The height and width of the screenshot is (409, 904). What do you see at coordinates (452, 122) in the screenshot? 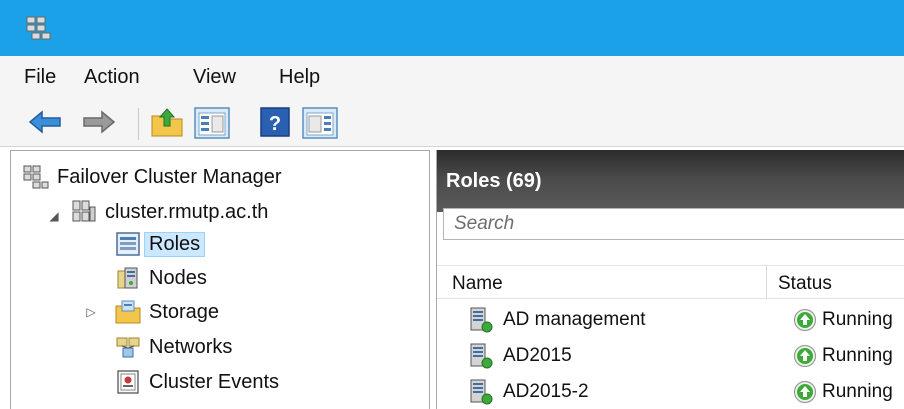
I see `toolbar: ?` at bounding box center [452, 122].